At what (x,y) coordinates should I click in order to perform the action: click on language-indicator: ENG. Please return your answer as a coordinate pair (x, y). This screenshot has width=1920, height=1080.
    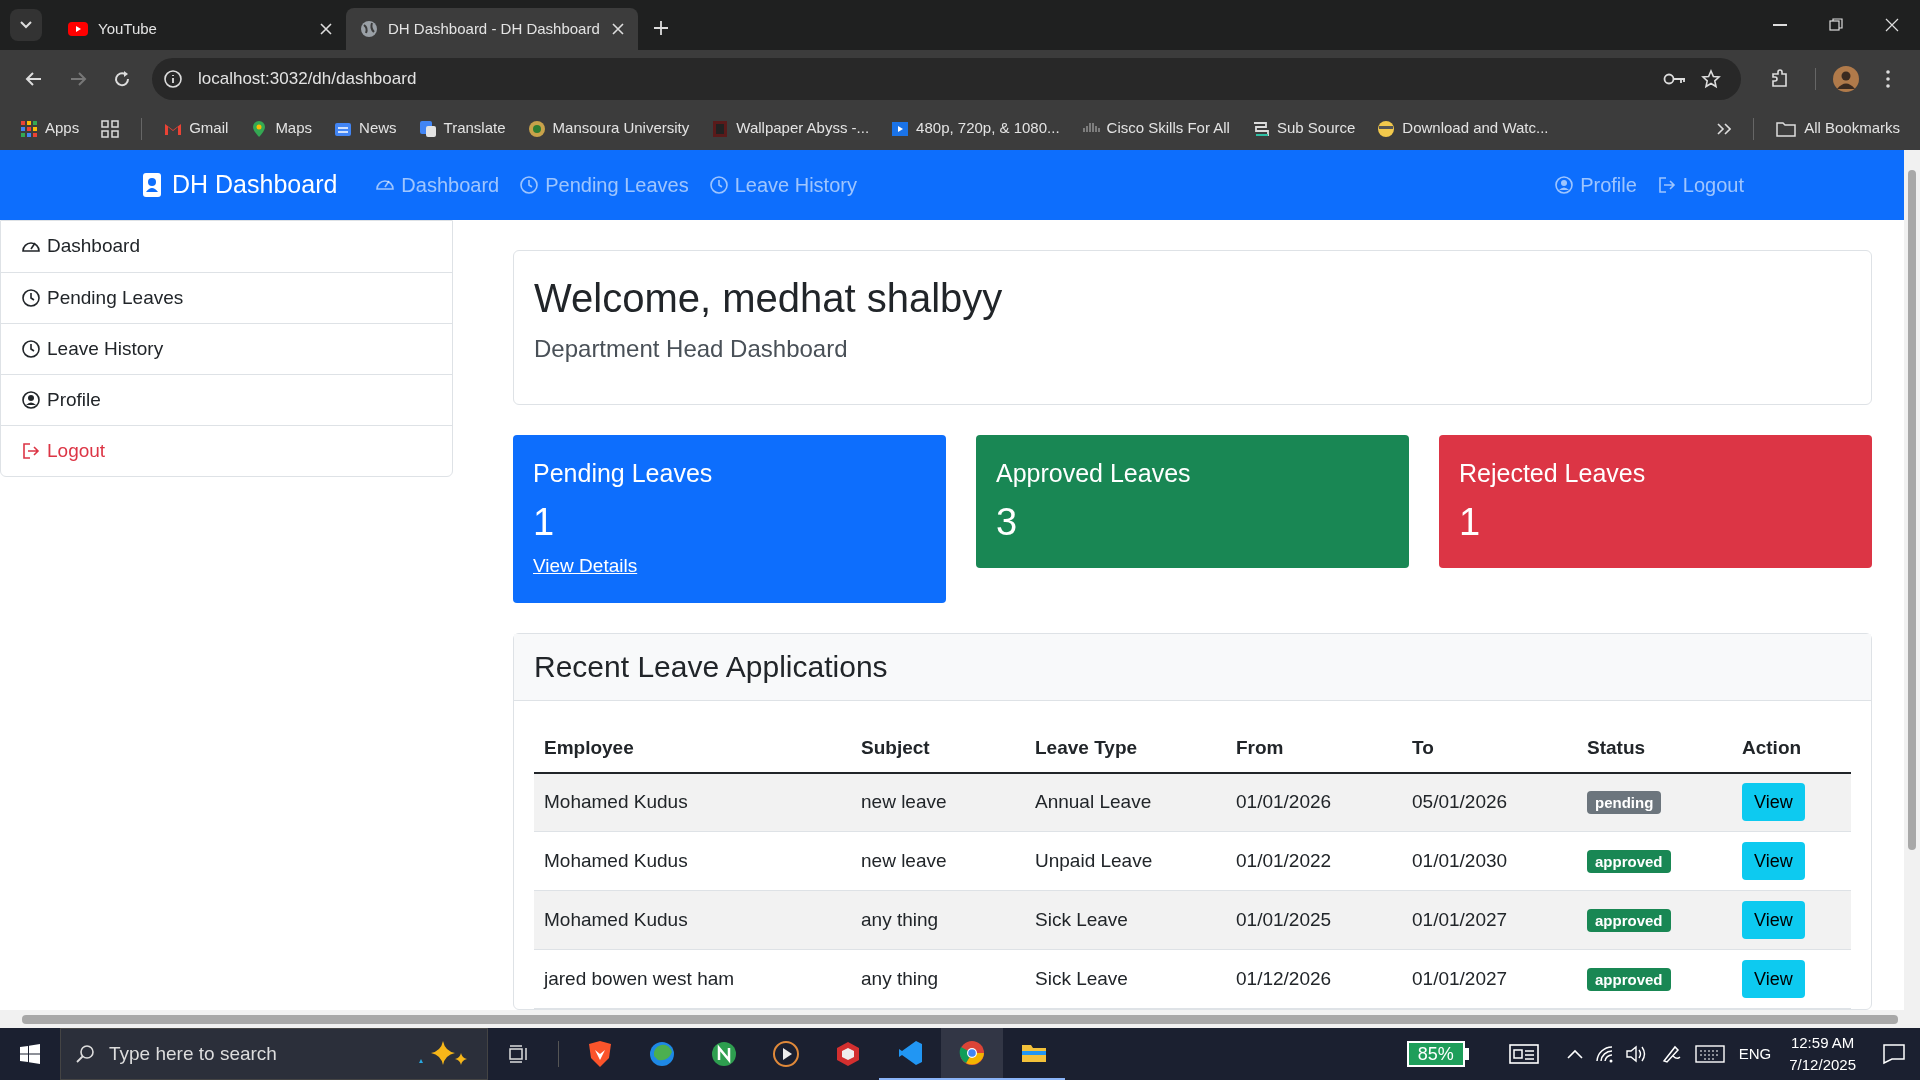
    Looking at the image, I should click on (1755, 1054).